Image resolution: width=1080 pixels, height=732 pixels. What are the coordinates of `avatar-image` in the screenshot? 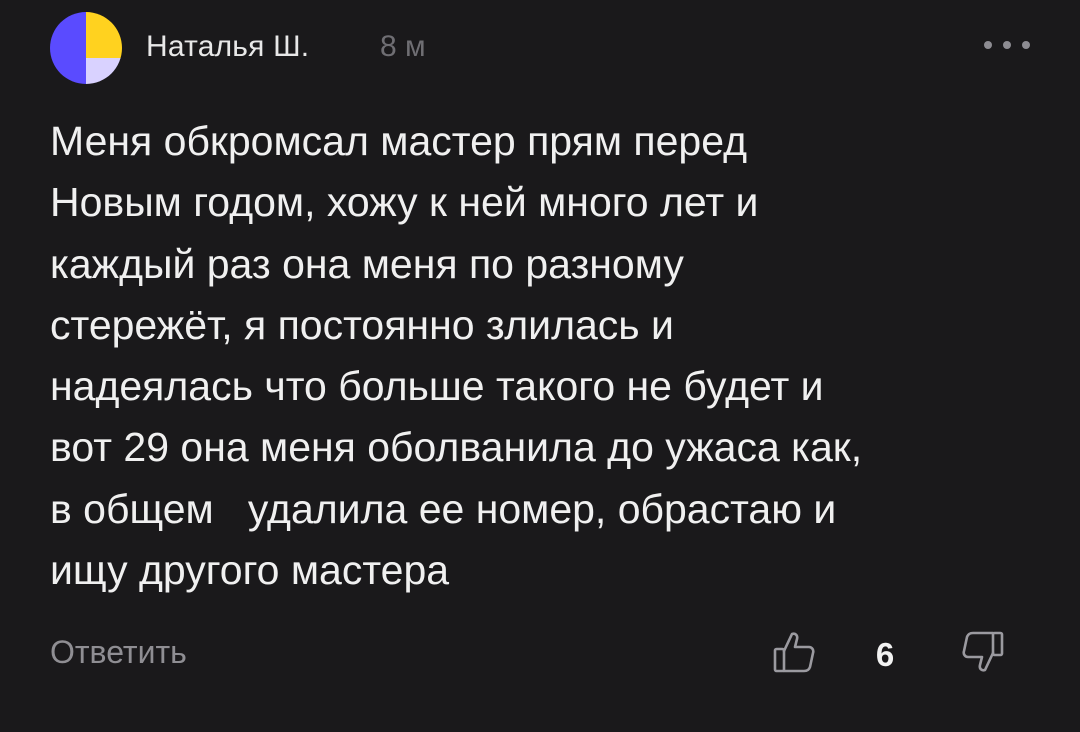 It's located at (86, 48).